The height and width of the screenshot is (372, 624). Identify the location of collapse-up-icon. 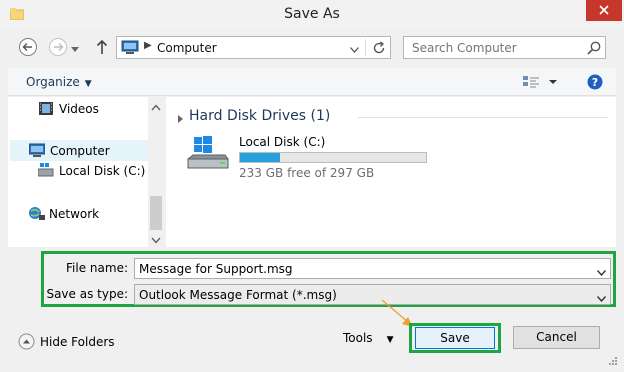
(26, 343).